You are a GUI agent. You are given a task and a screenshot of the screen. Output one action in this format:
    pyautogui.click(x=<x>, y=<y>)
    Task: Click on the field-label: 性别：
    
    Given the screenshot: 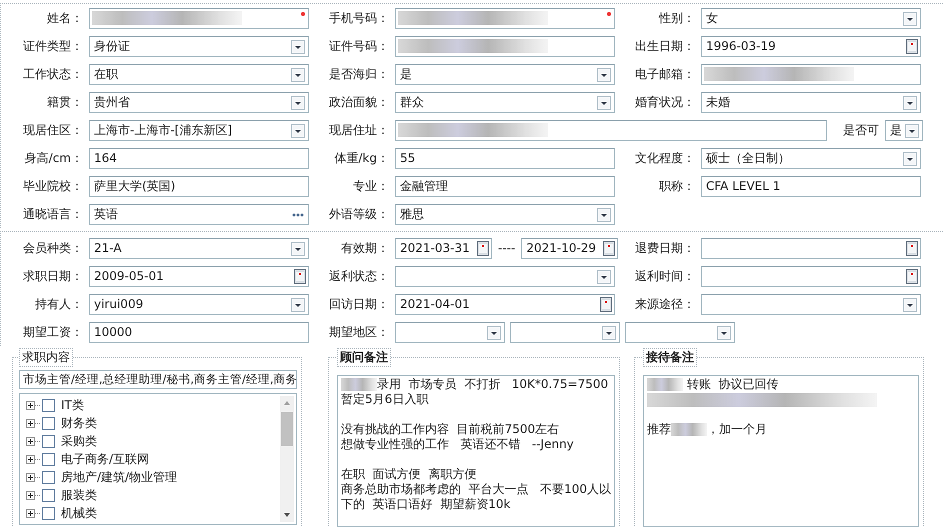 What is the action you would take?
    pyautogui.click(x=676, y=18)
    